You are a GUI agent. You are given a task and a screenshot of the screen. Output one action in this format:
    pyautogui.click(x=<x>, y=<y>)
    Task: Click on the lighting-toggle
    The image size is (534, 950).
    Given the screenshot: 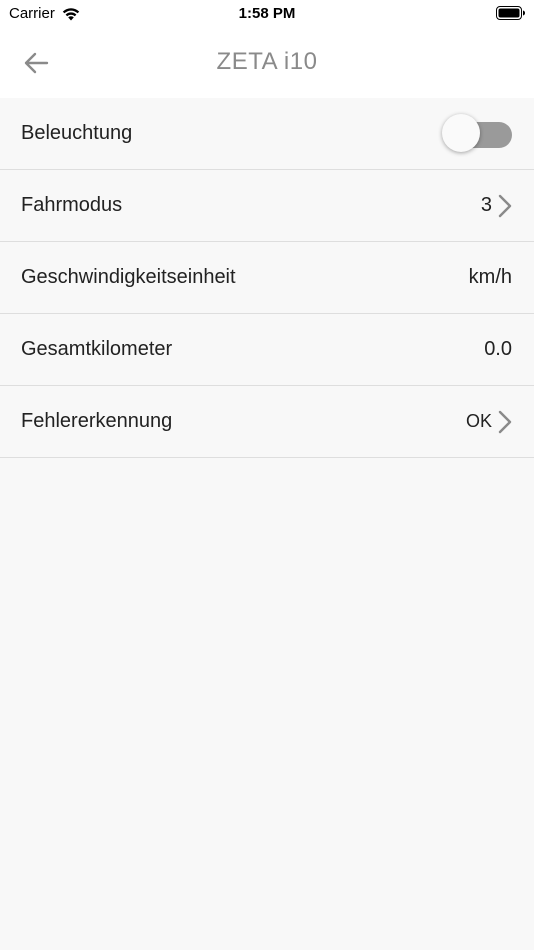 What is the action you would take?
    pyautogui.click(x=477, y=133)
    